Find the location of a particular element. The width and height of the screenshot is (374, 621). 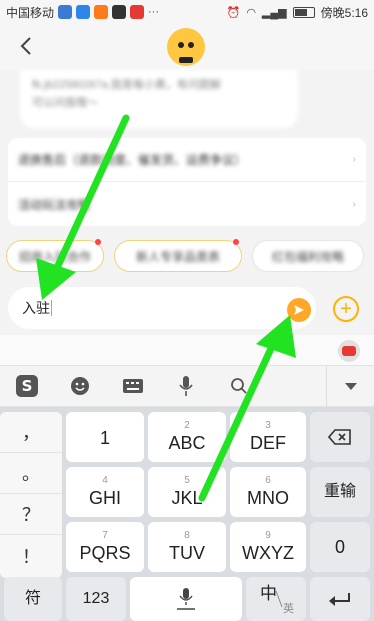

number-key-switch: 123 is located at coordinates (96, 599).